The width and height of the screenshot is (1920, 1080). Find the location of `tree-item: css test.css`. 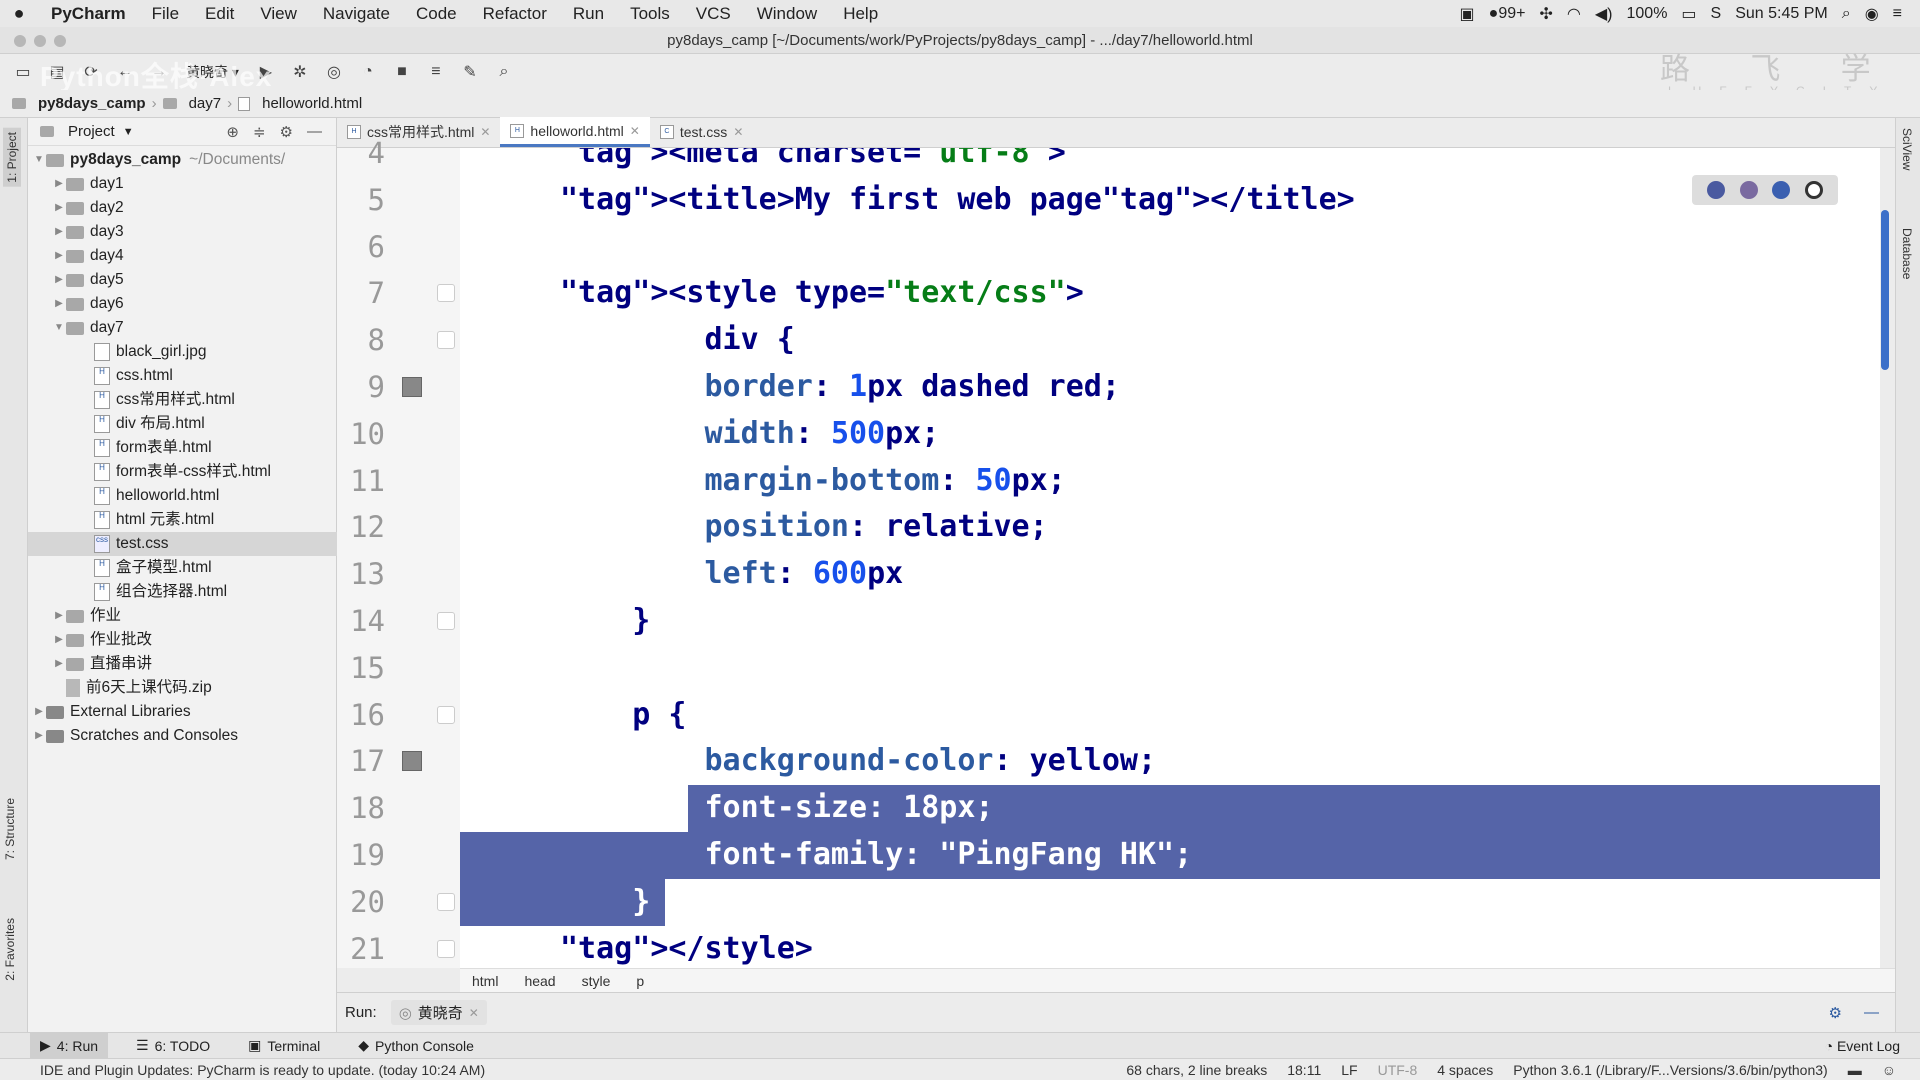

tree-item: css test.css is located at coordinates (182, 544).